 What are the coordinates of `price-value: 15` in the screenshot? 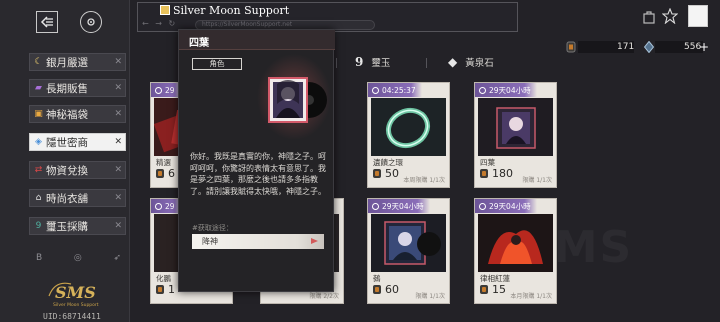 It's located at (499, 289).